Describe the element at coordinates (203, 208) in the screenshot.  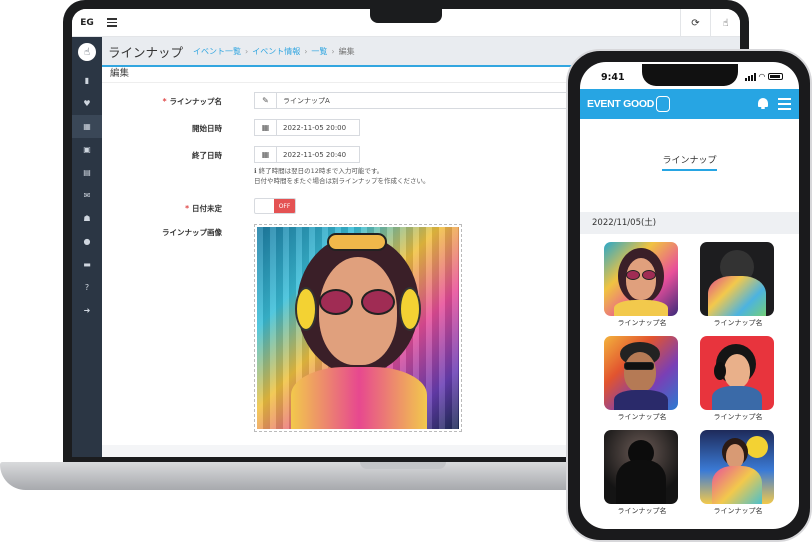
I see `date-undecided-label: * 日付未定` at that location.